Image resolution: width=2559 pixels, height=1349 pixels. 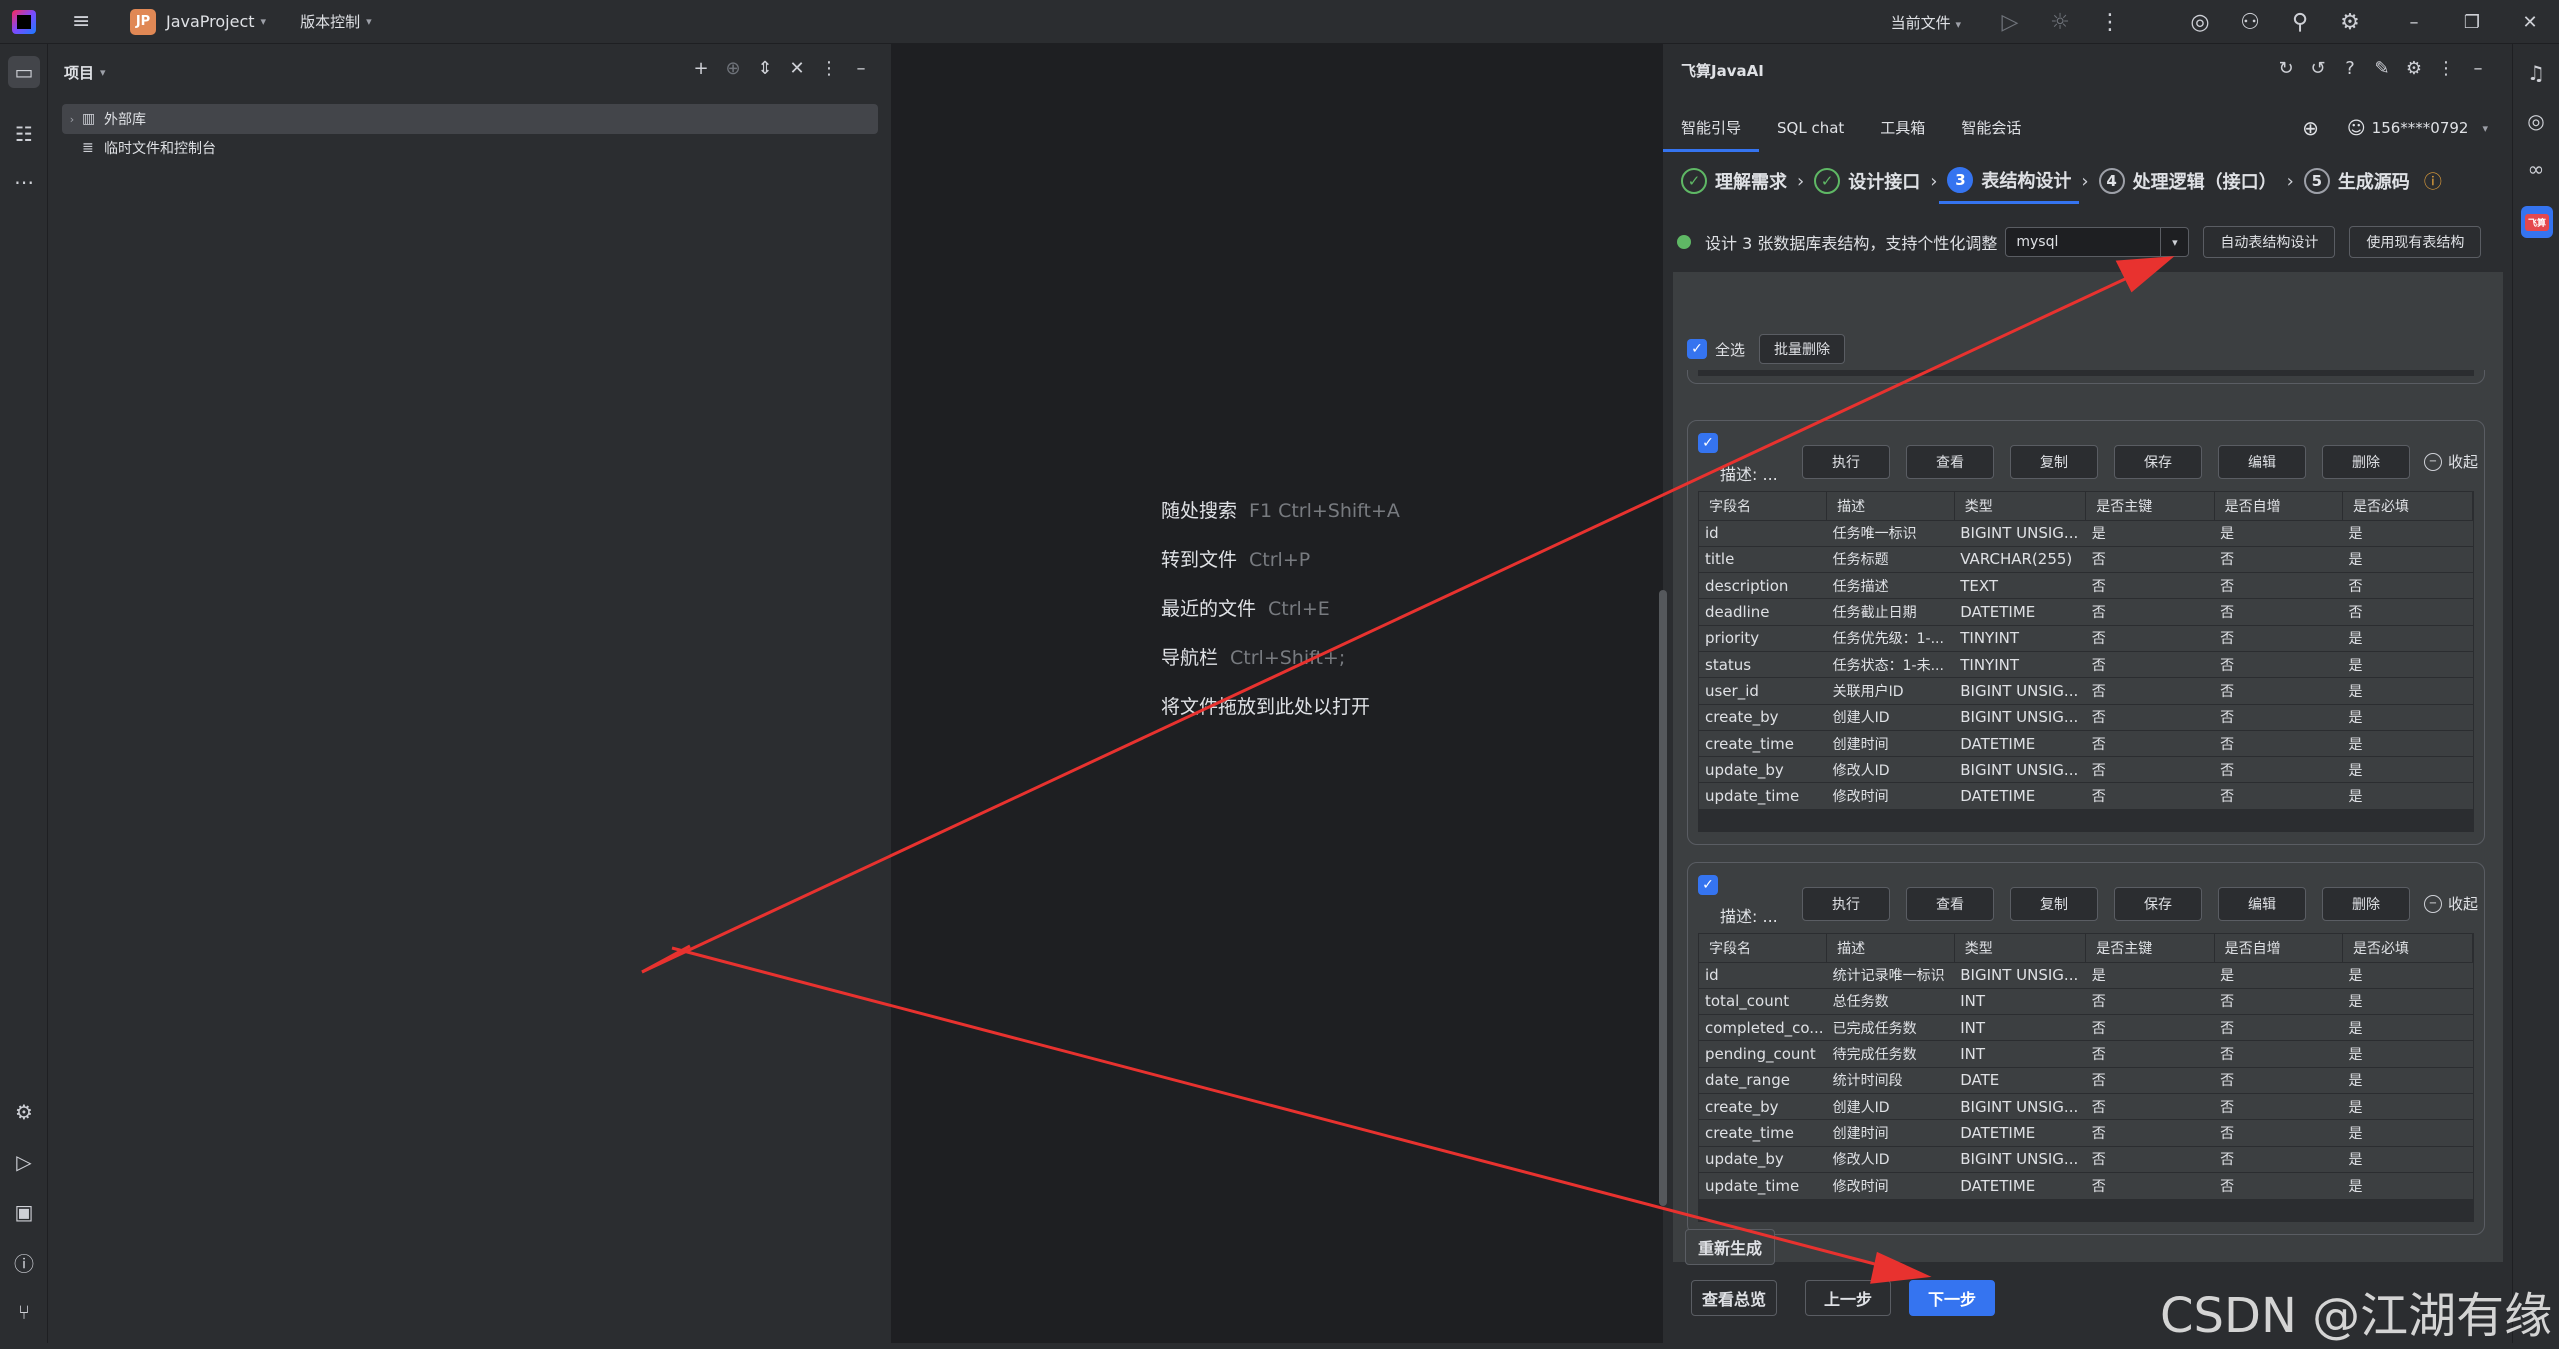 I want to click on table-row: update_by 修改人ID BIGINT UNSIG... 否否是, so click(x=2086, y=769).